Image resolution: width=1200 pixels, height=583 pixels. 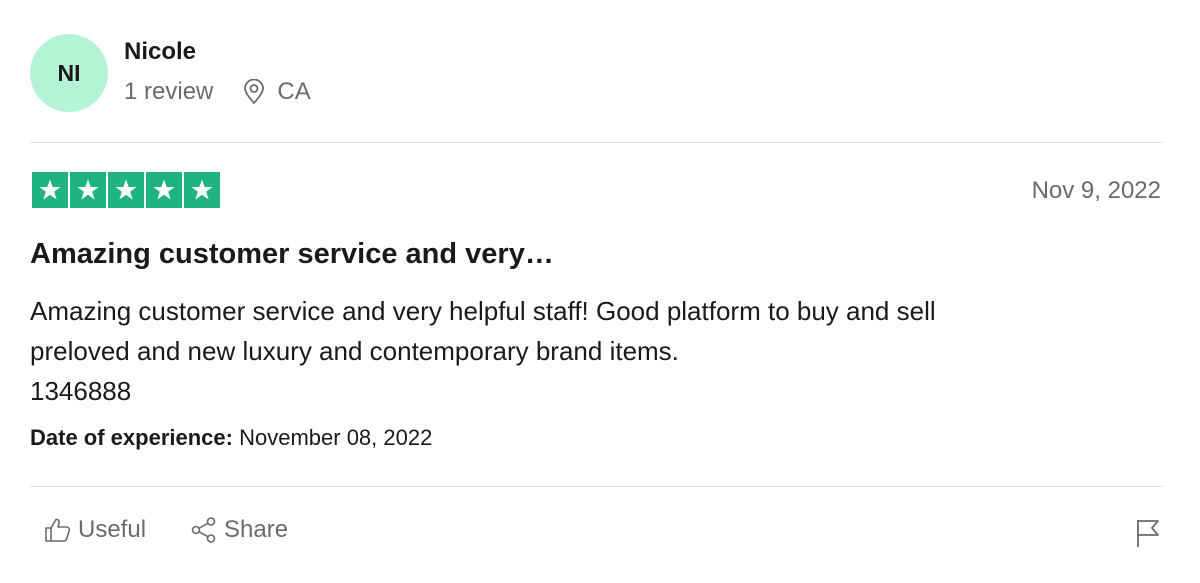 I want to click on consumer-name: Nicole, so click(x=160, y=52).